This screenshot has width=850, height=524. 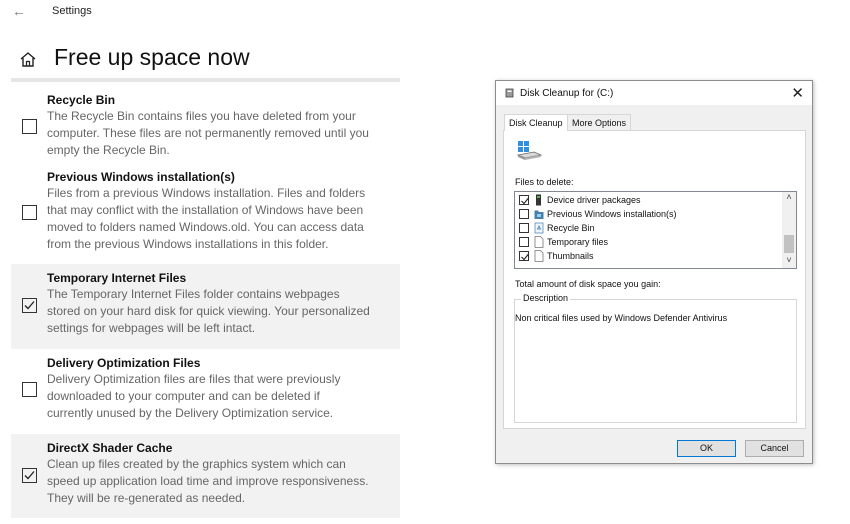 What do you see at coordinates (81, 100) in the screenshot?
I see `item-title: Recycle Bin` at bounding box center [81, 100].